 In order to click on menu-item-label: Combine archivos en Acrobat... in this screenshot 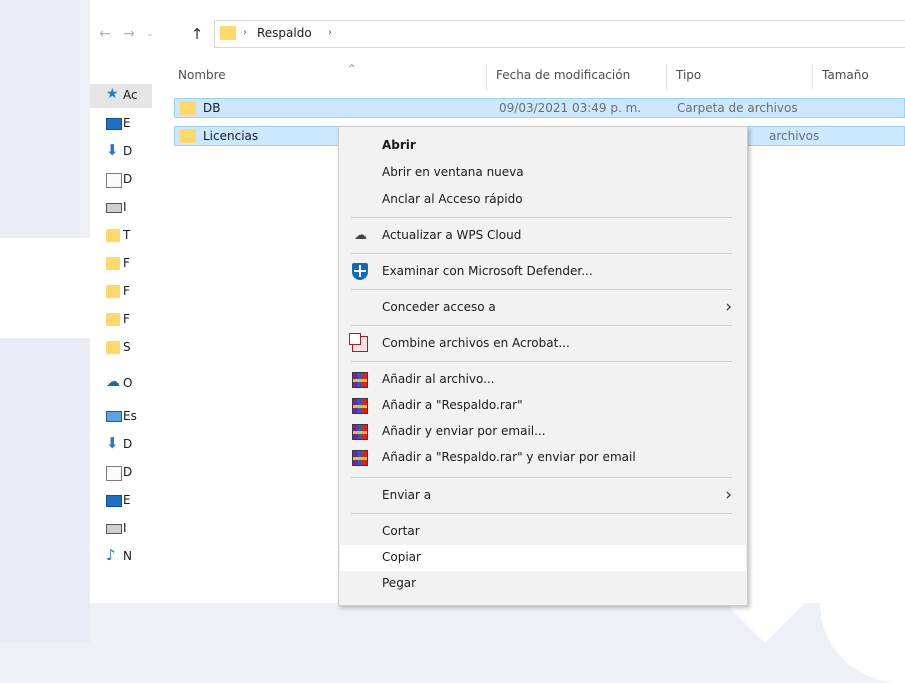, I will do `click(476, 343)`.